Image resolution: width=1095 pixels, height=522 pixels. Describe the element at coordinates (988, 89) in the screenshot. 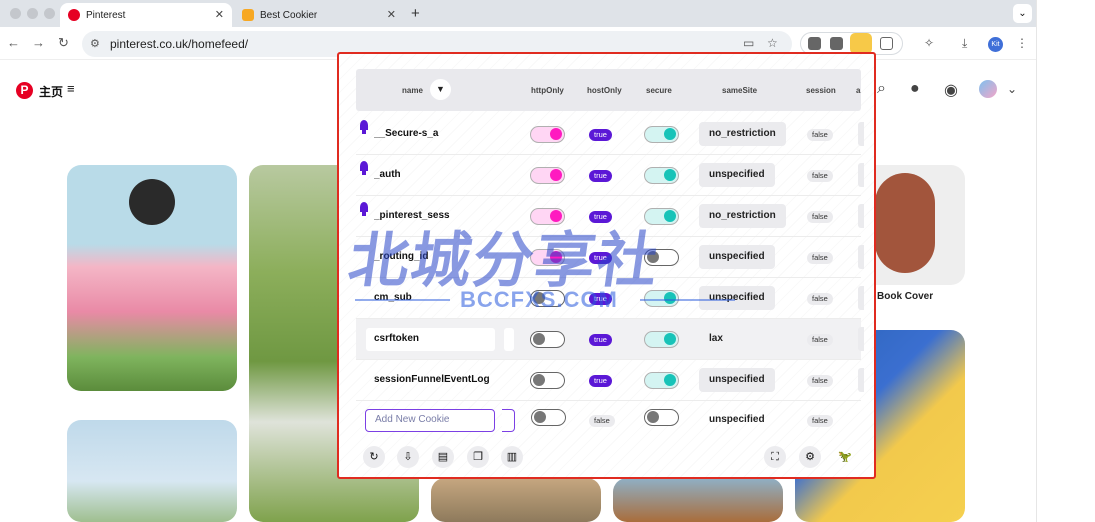

I see `user-avatar` at that location.